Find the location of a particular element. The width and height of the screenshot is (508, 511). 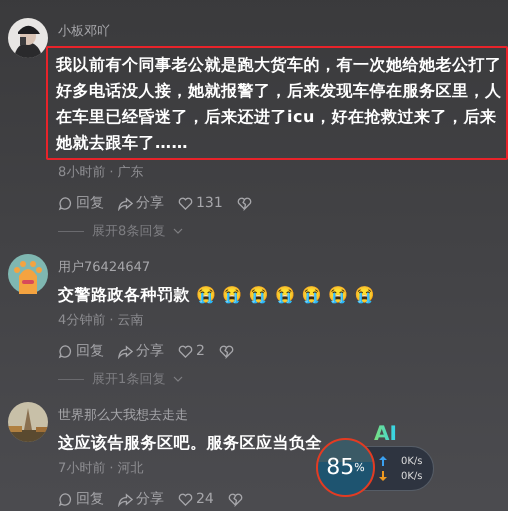

comment-text: 交警路政各种罚款 is located at coordinates (124, 295).